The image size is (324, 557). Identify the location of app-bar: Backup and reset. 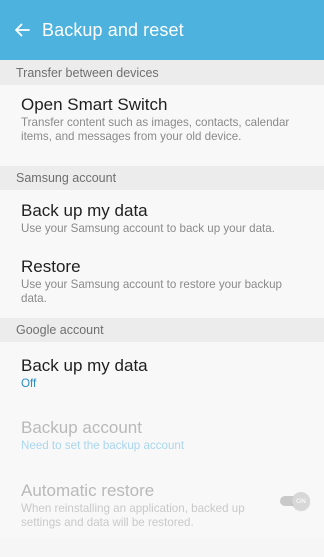
(162, 30).